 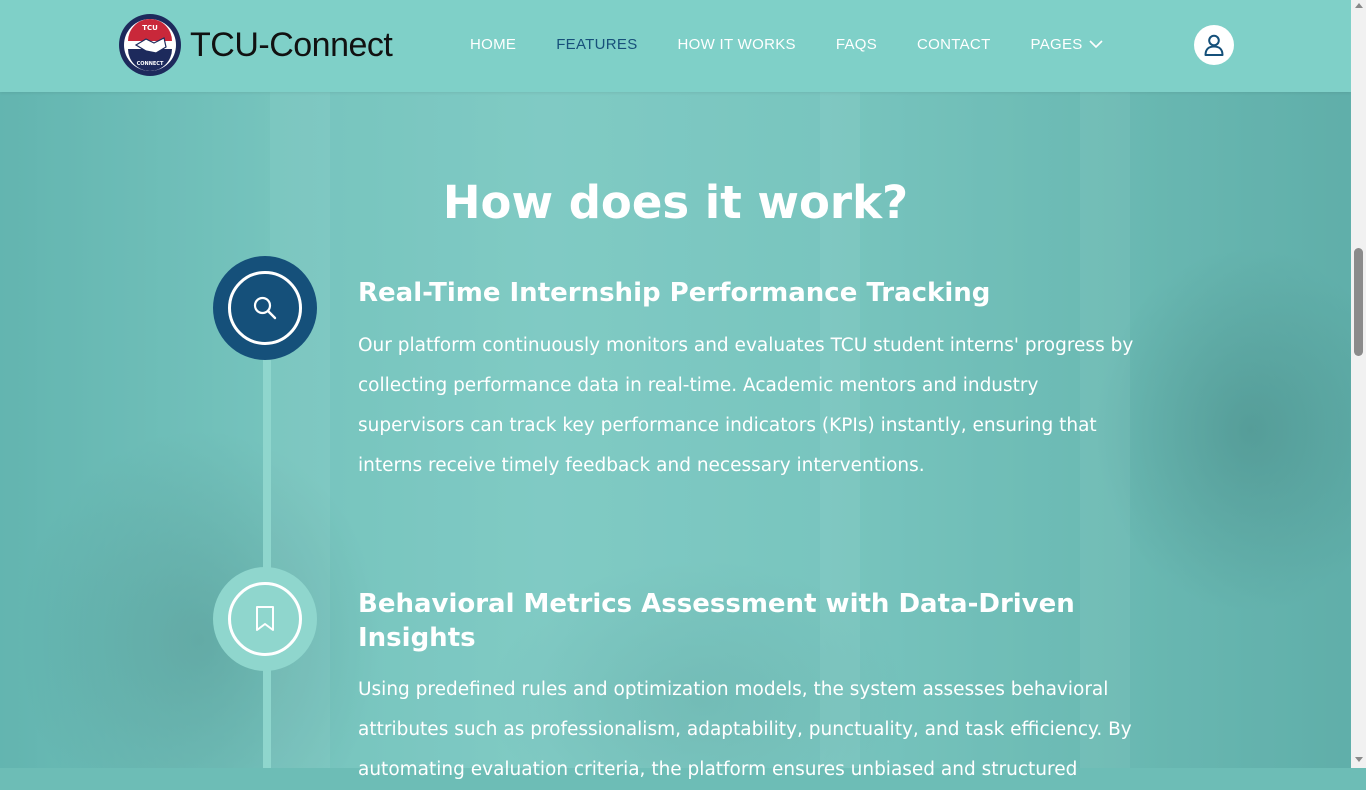 I want to click on logo-badge-icon: TCU CONNECT, so click(x=150, y=45).